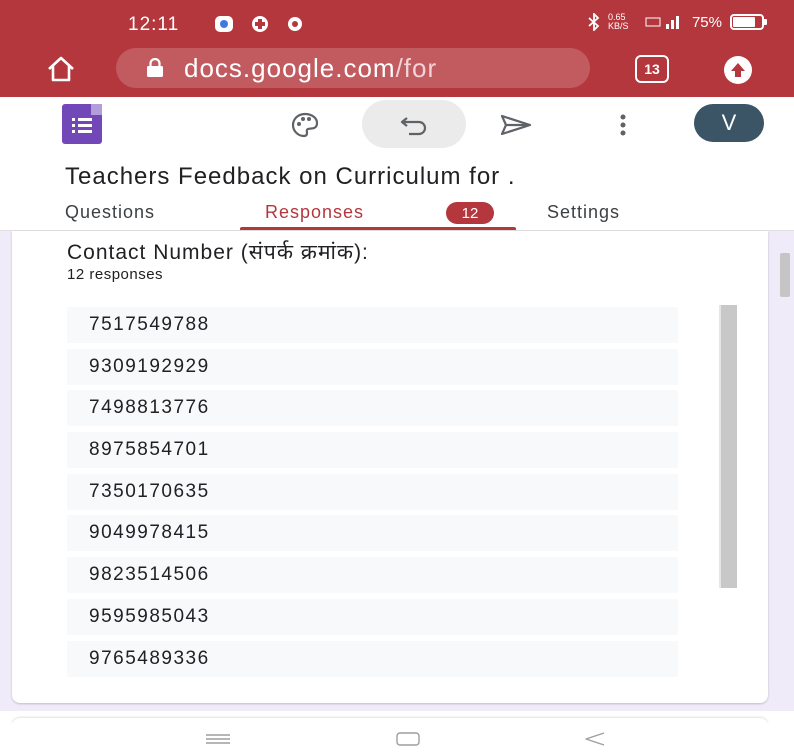 This screenshot has height=753, width=794. What do you see at coordinates (470, 213) in the screenshot?
I see `responses-count-badge: 12` at bounding box center [470, 213].